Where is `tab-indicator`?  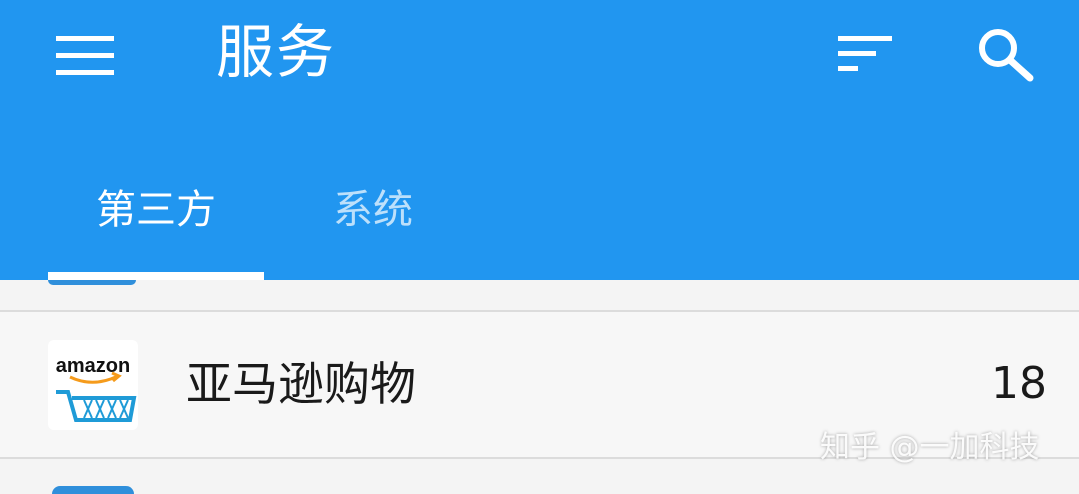
tab-indicator is located at coordinates (156, 276).